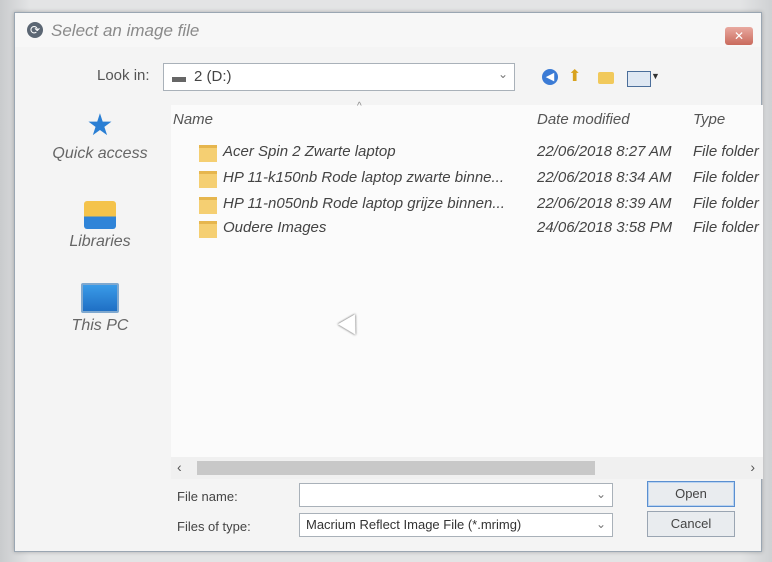 The width and height of the screenshot is (772, 562). I want to click on view-menu-icon, so click(639, 79).